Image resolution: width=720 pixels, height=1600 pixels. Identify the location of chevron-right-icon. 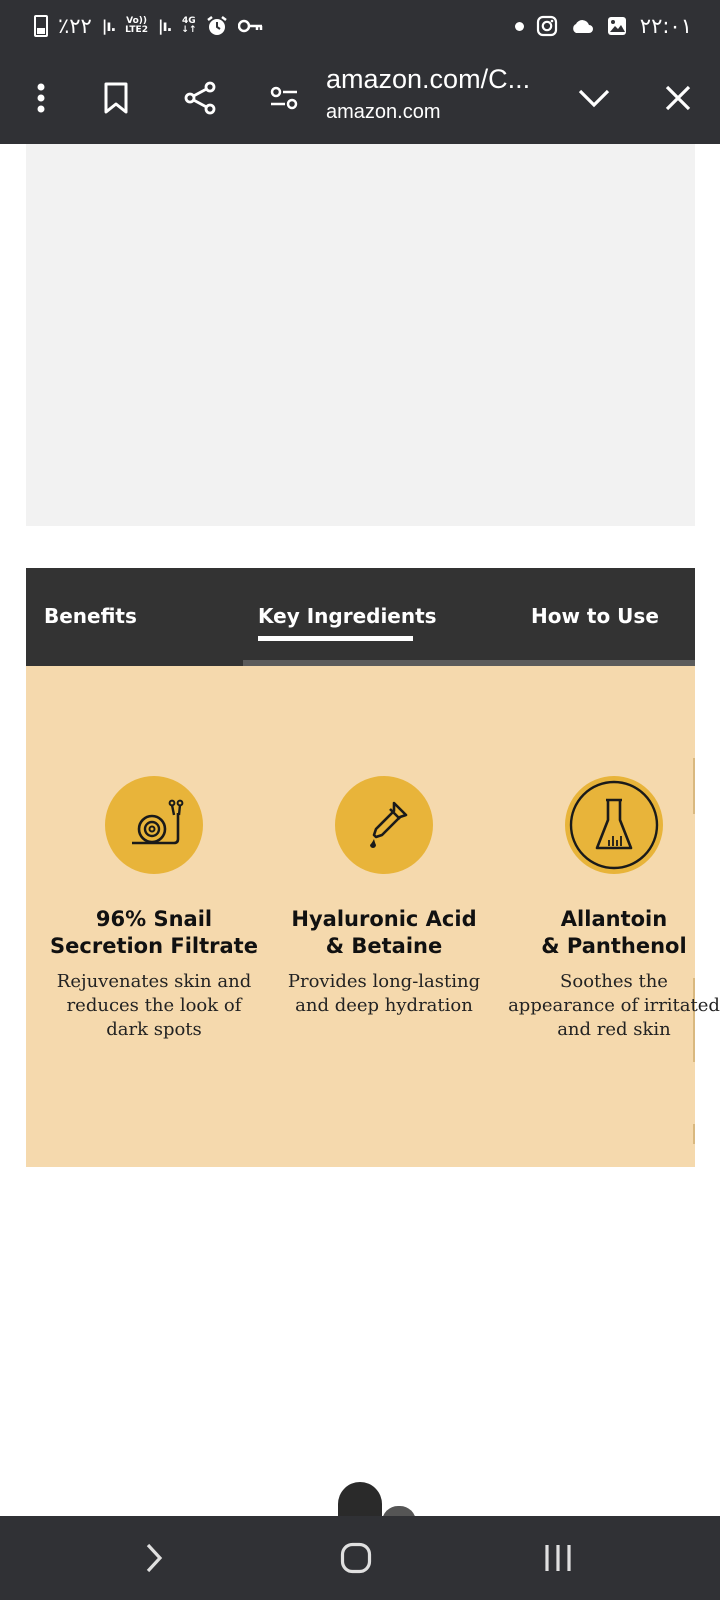
(154, 1558).